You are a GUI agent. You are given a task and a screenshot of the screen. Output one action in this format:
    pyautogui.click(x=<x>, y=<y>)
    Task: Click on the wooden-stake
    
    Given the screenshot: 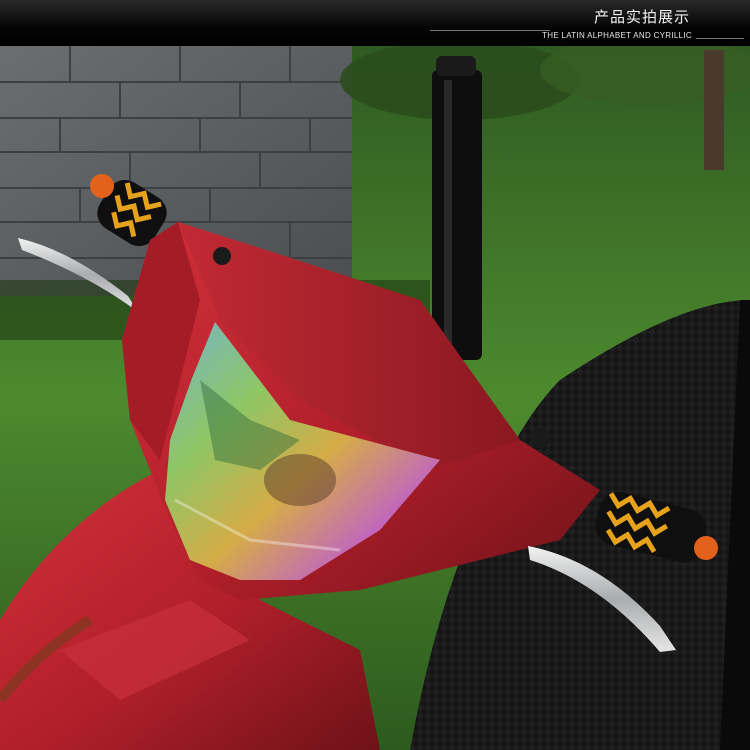 What is the action you would take?
    pyautogui.click(x=714, y=110)
    